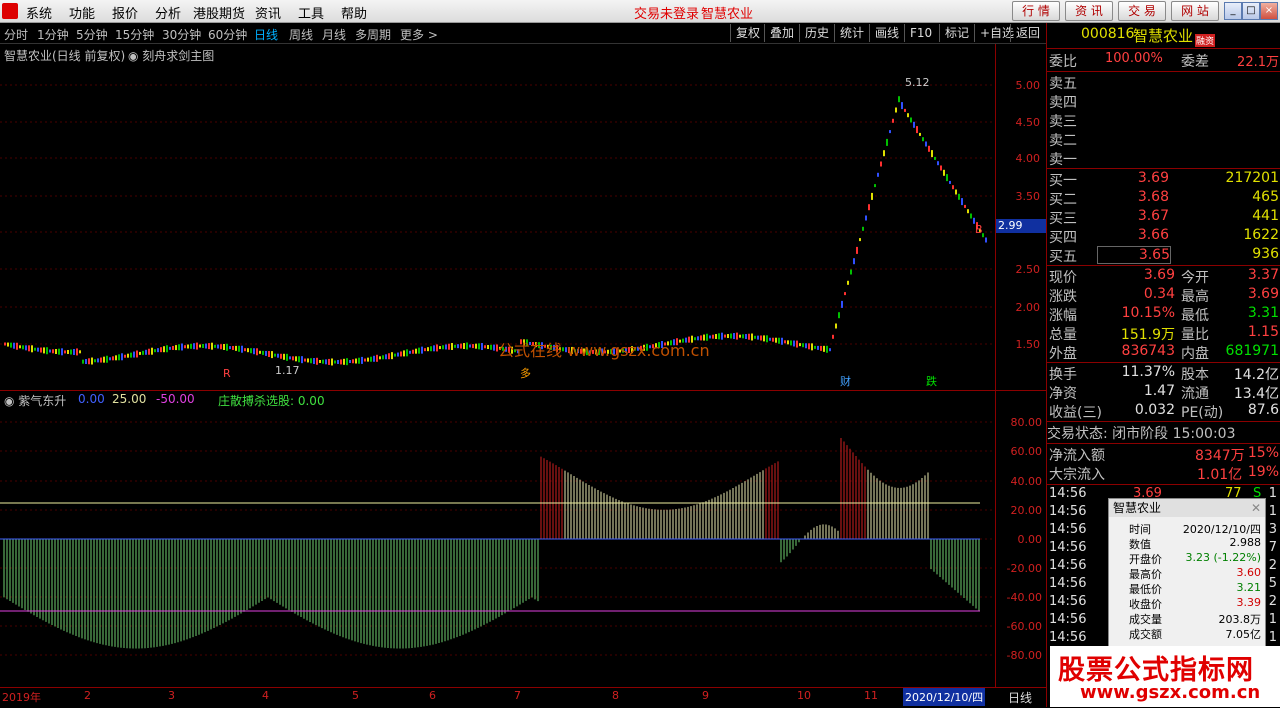 The image size is (1280, 708). I want to click on tooltip-close-icon: ✕, so click(1256, 508).